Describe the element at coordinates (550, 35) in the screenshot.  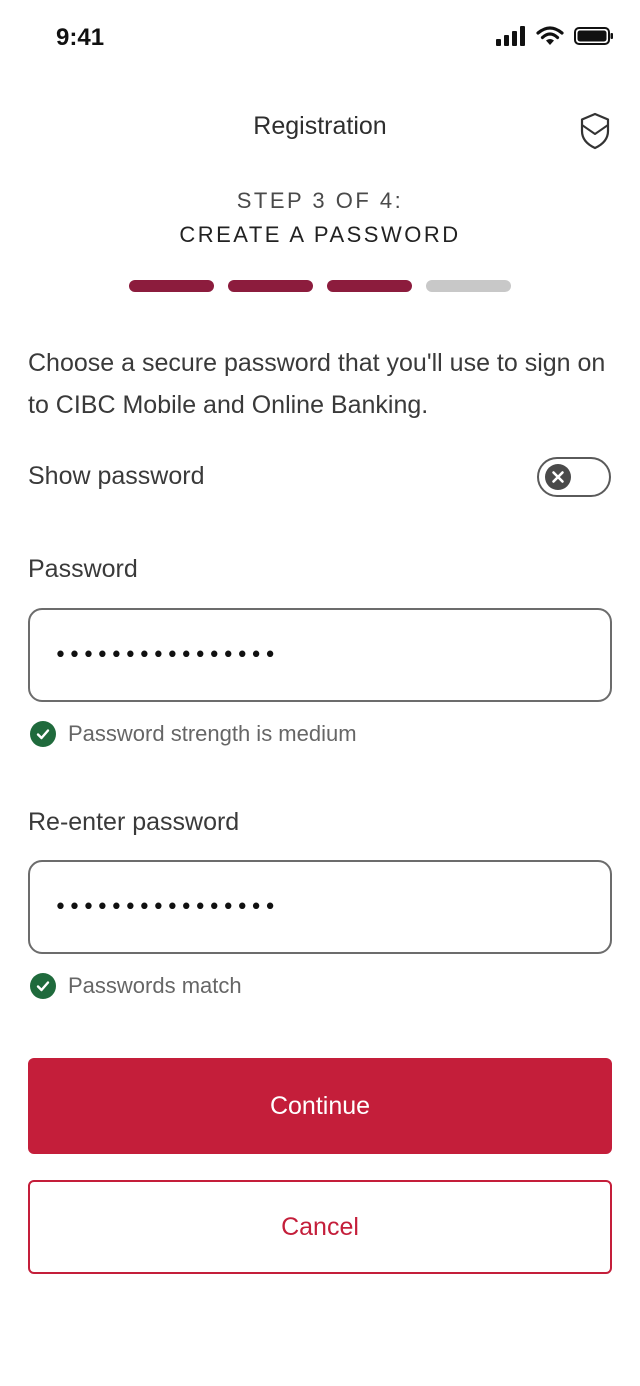
I see `wifi-icon` at that location.